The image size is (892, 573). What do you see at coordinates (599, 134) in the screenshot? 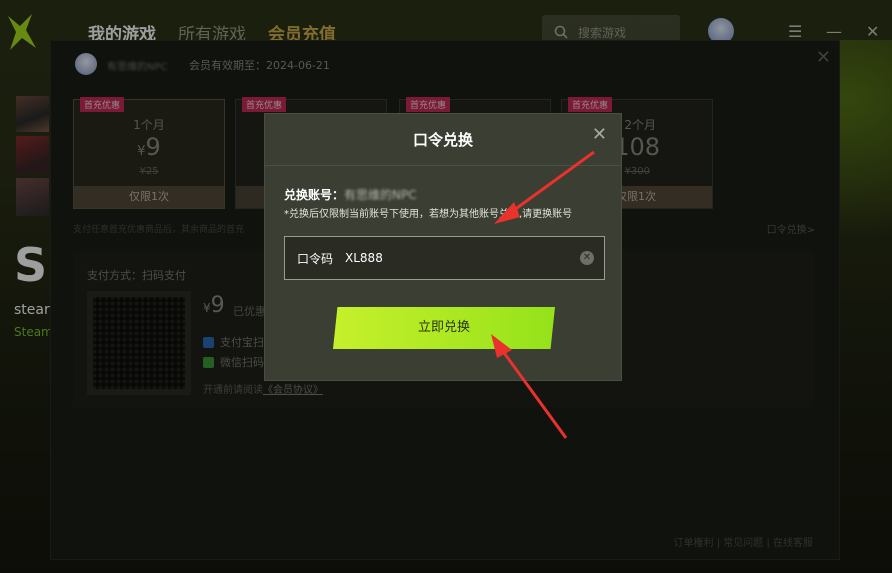
I see `close-icon: ✕` at bounding box center [599, 134].